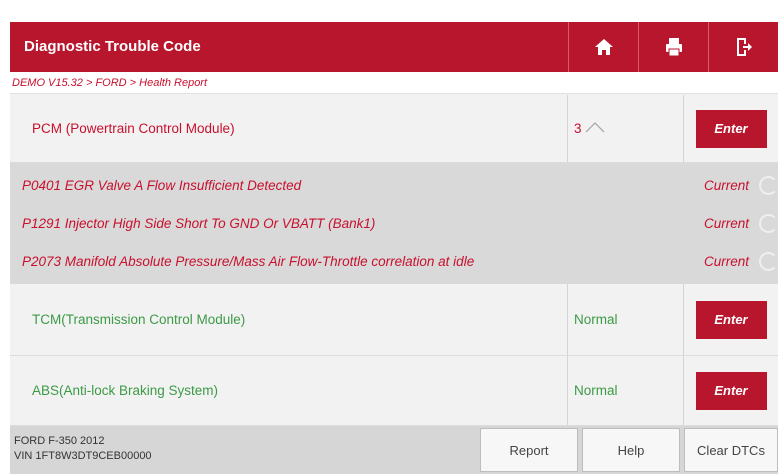 The image size is (783, 474). I want to click on help-button: Help, so click(631, 450).